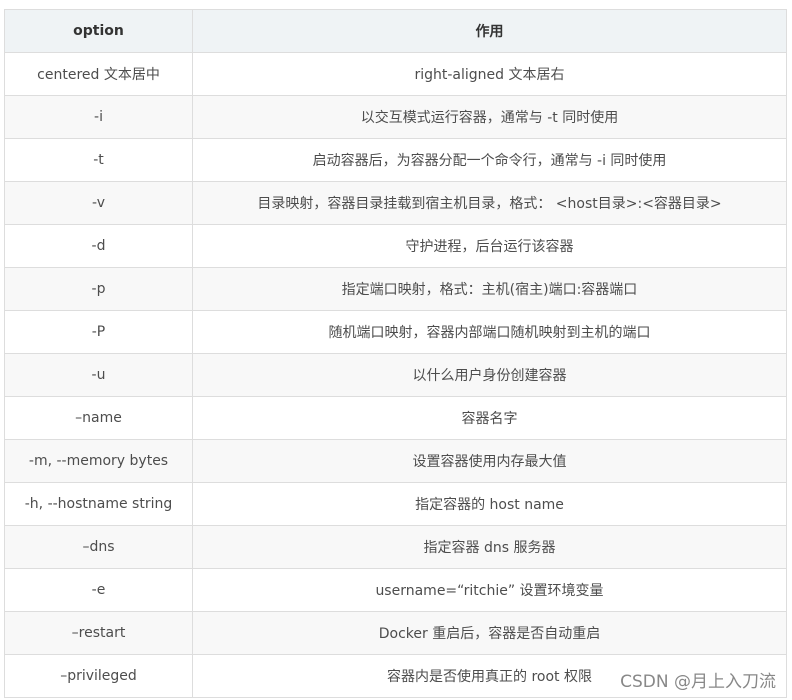  I want to click on table-row: -i 以交互模式运行容器，通常与 -t 同时使用, so click(395, 117).